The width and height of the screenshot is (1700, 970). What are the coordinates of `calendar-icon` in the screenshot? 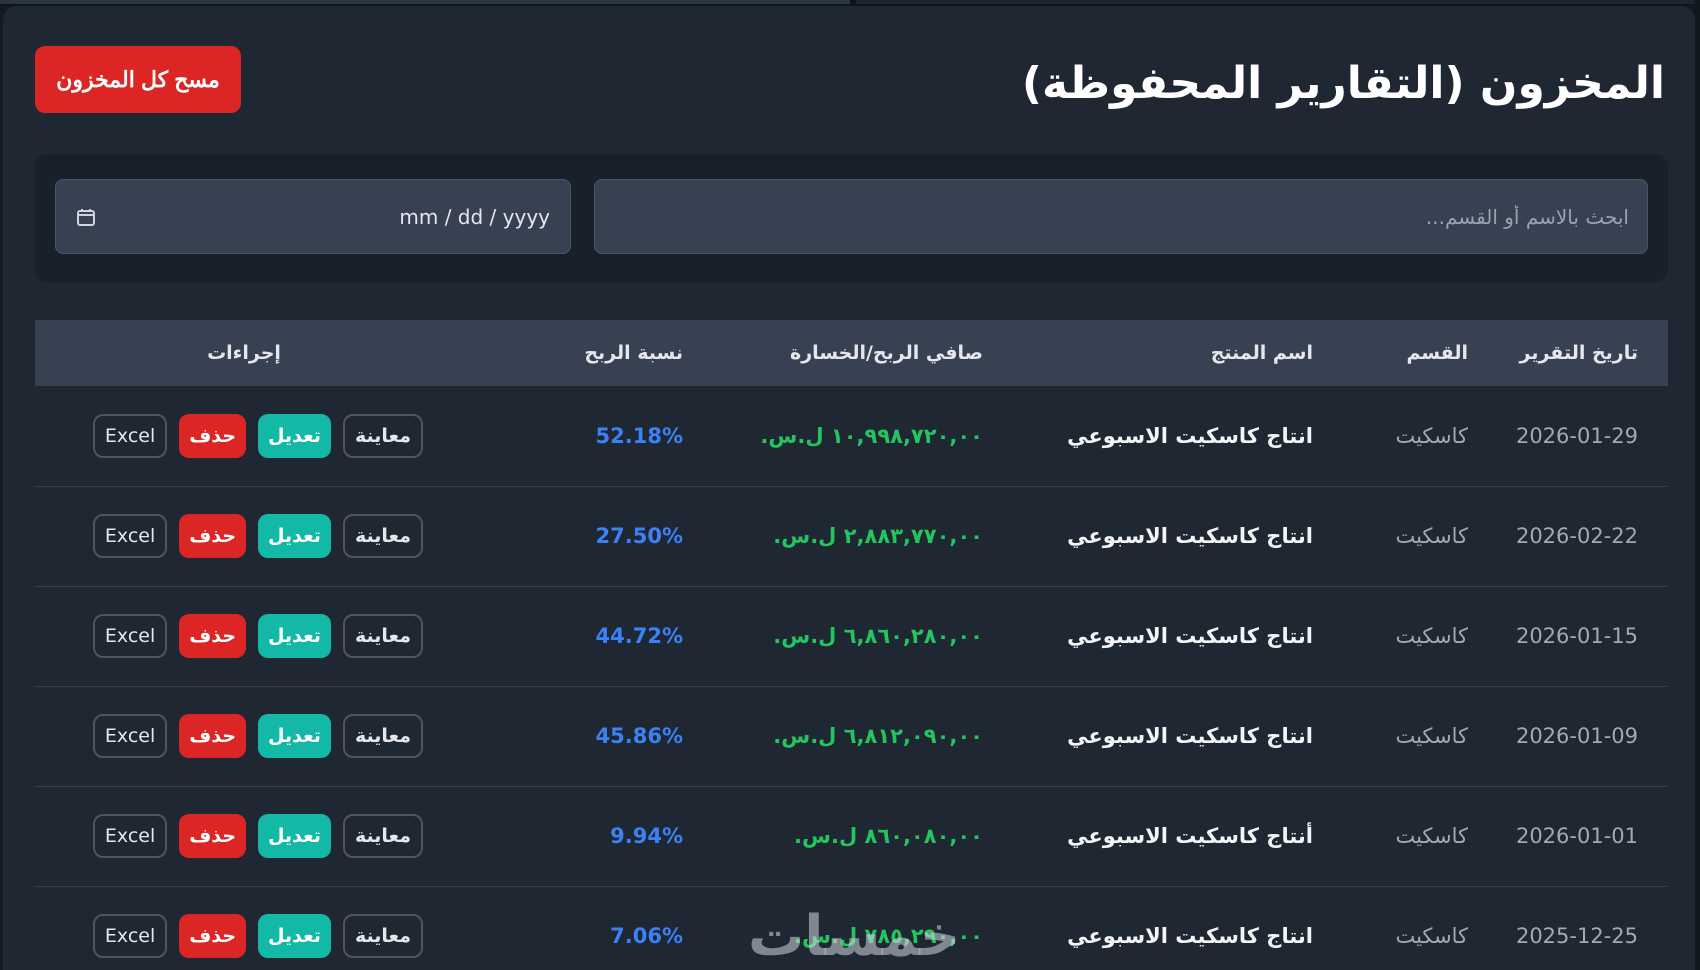 It's located at (86, 217).